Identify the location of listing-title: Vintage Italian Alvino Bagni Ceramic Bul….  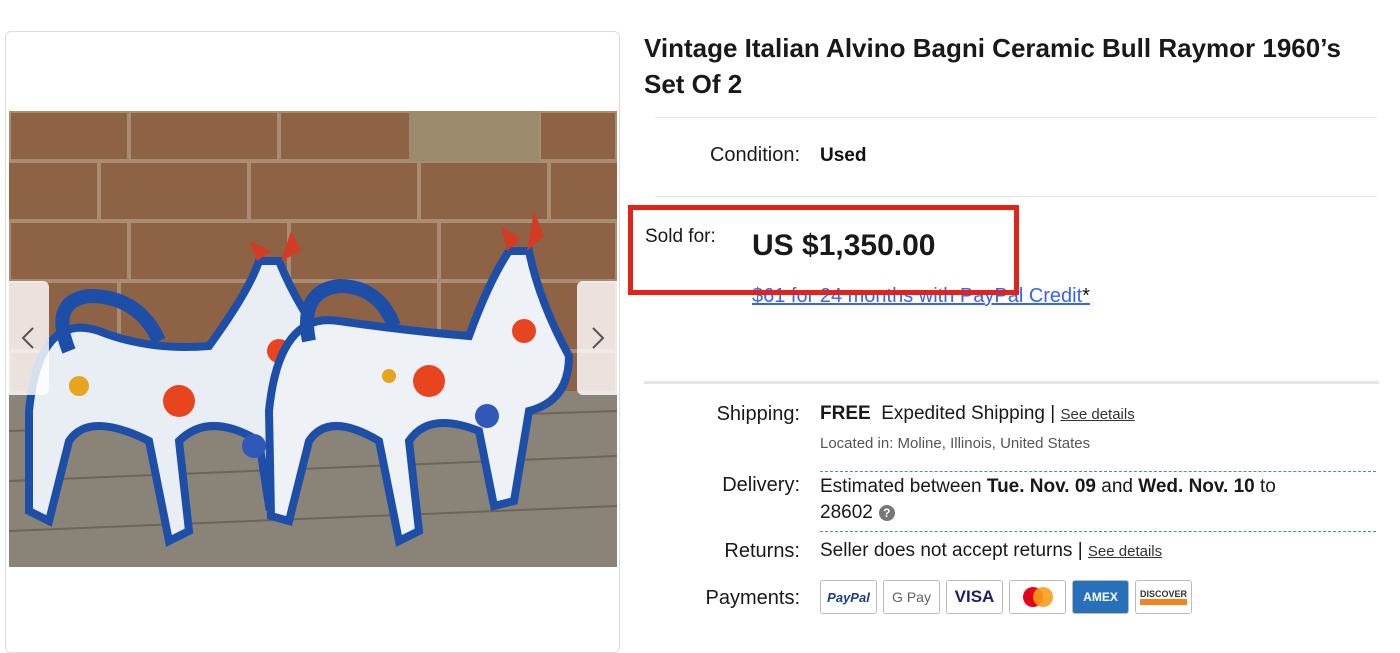
(992, 66).